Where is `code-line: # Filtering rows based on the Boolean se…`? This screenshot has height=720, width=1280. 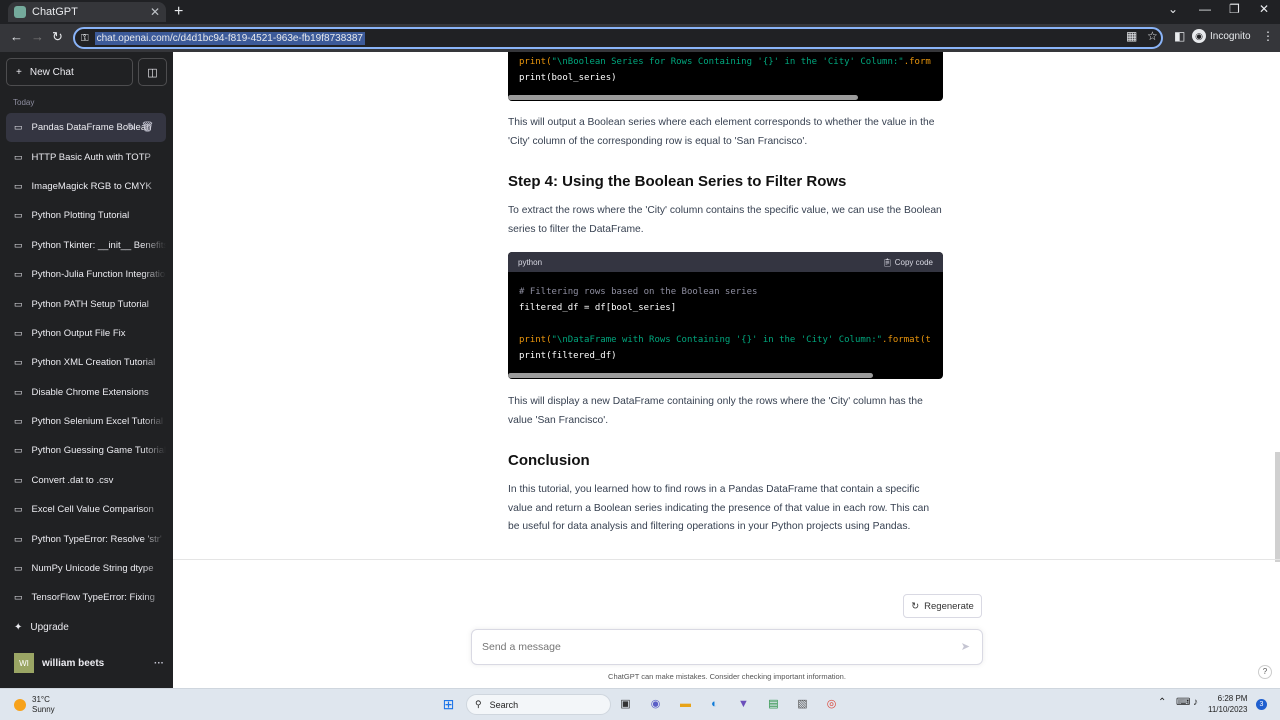
code-line: # Filtering rows based on the Boolean se… is located at coordinates (638, 292).